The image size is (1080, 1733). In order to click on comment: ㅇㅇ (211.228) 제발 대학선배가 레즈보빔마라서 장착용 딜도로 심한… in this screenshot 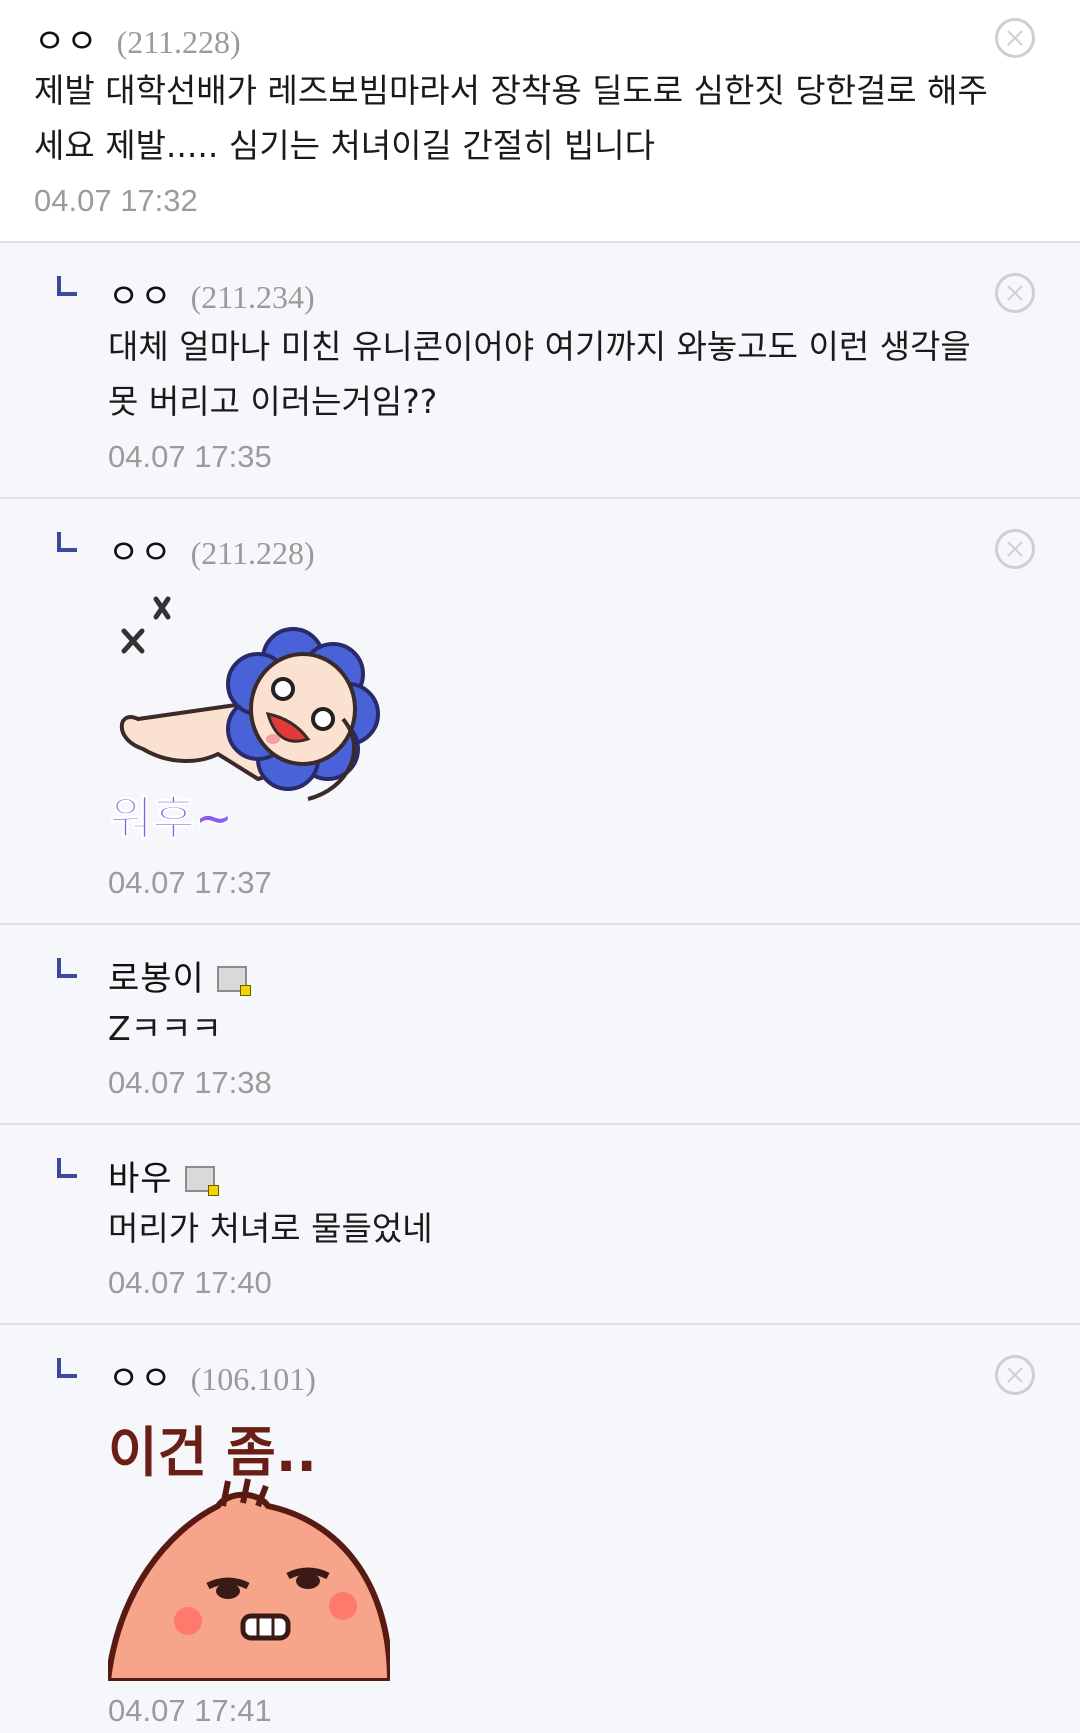, I will do `click(540, 121)`.